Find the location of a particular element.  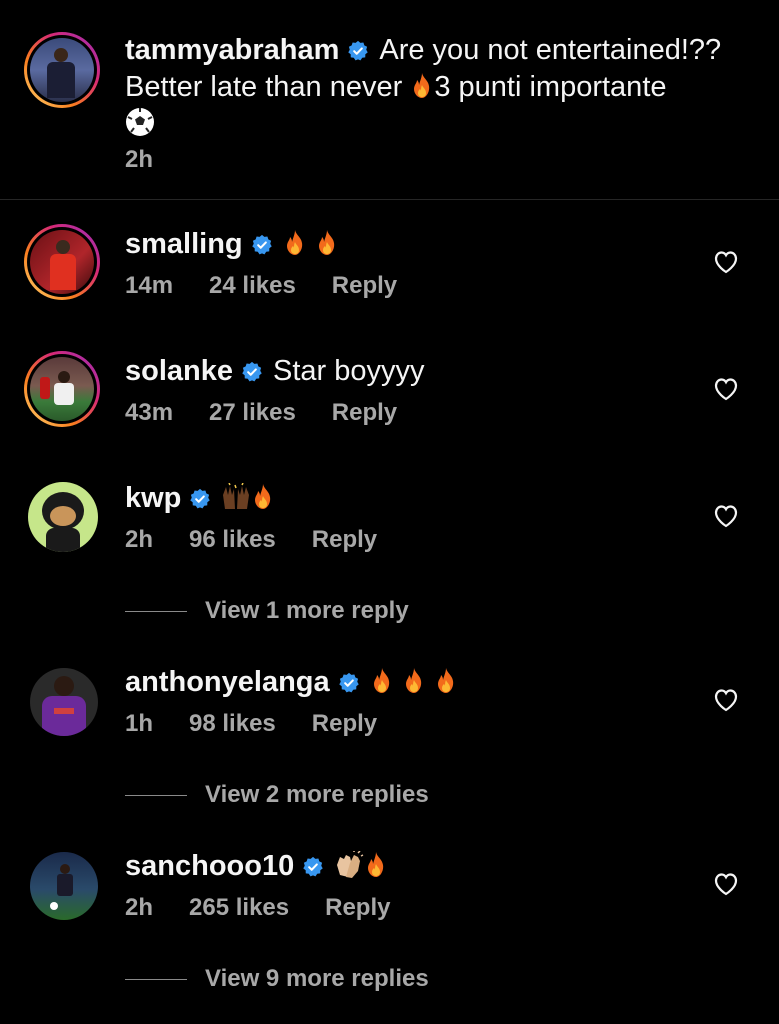

comment-likes: 27 likes is located at coordinates (252, 412).